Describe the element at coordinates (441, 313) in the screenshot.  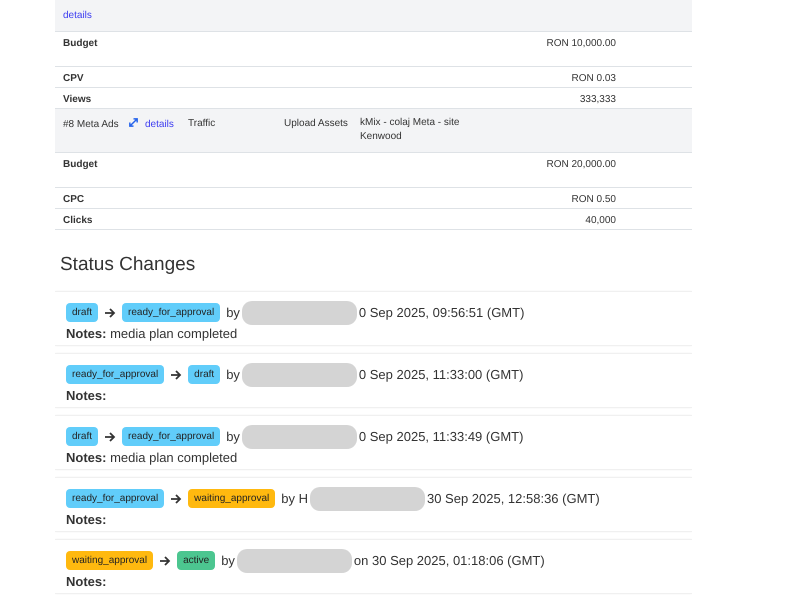
I see `timestamp-text: 0 Sep 2025, 09:56:51 (GMT)` at that location.